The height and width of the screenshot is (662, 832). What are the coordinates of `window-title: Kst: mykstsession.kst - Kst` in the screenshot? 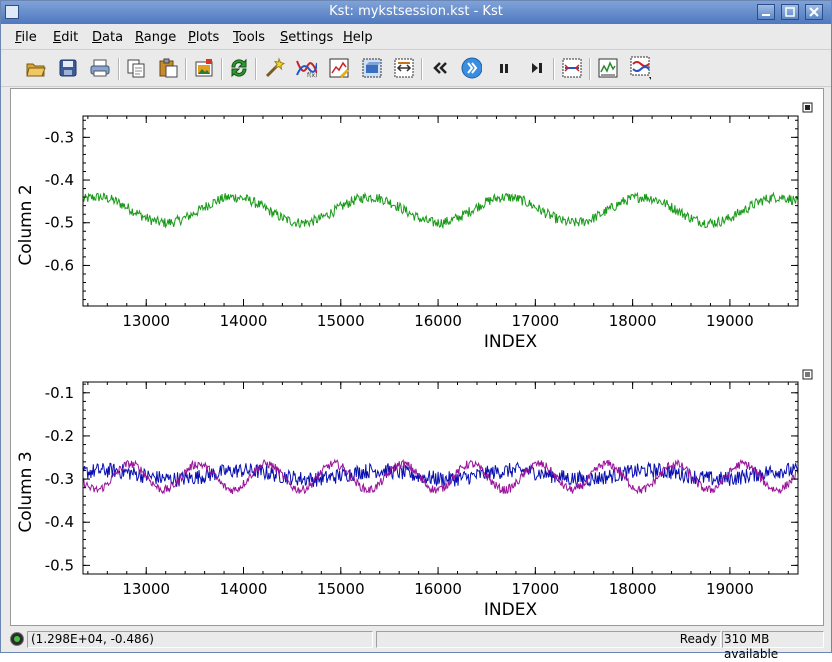 It's located at (416, 11).